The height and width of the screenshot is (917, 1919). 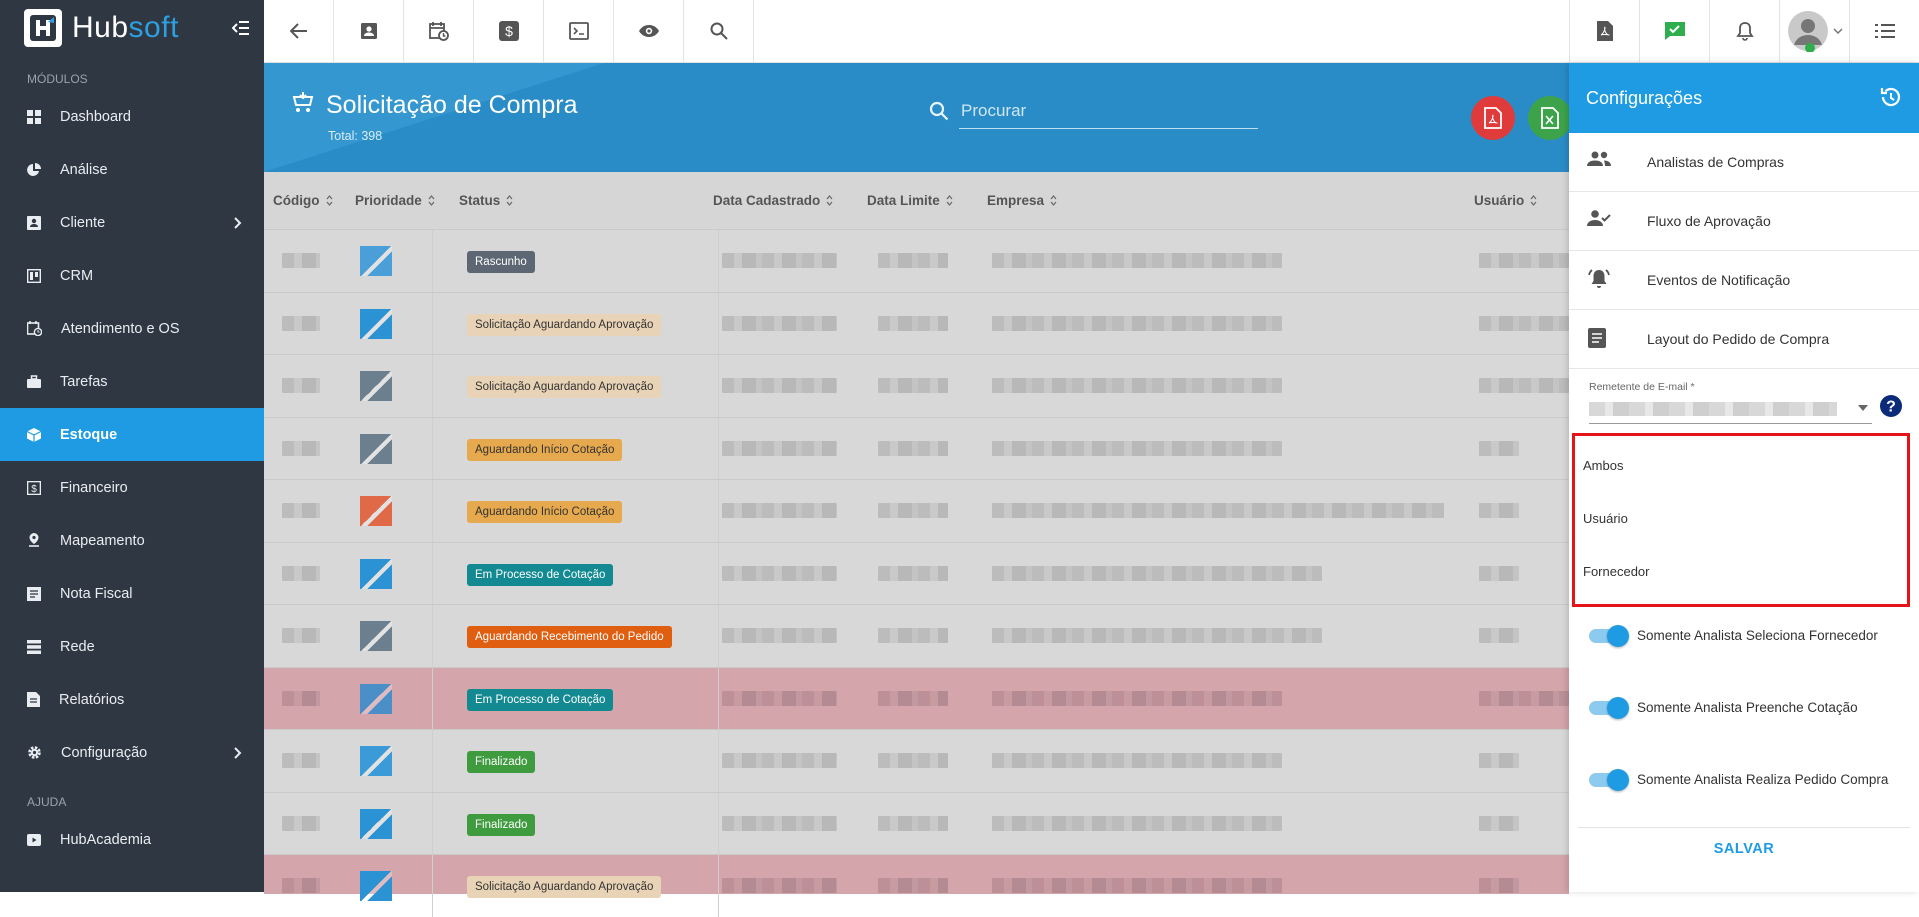 I want to click on sidebar-item-relatorios: Relatórios, so click(x=132, y=699).